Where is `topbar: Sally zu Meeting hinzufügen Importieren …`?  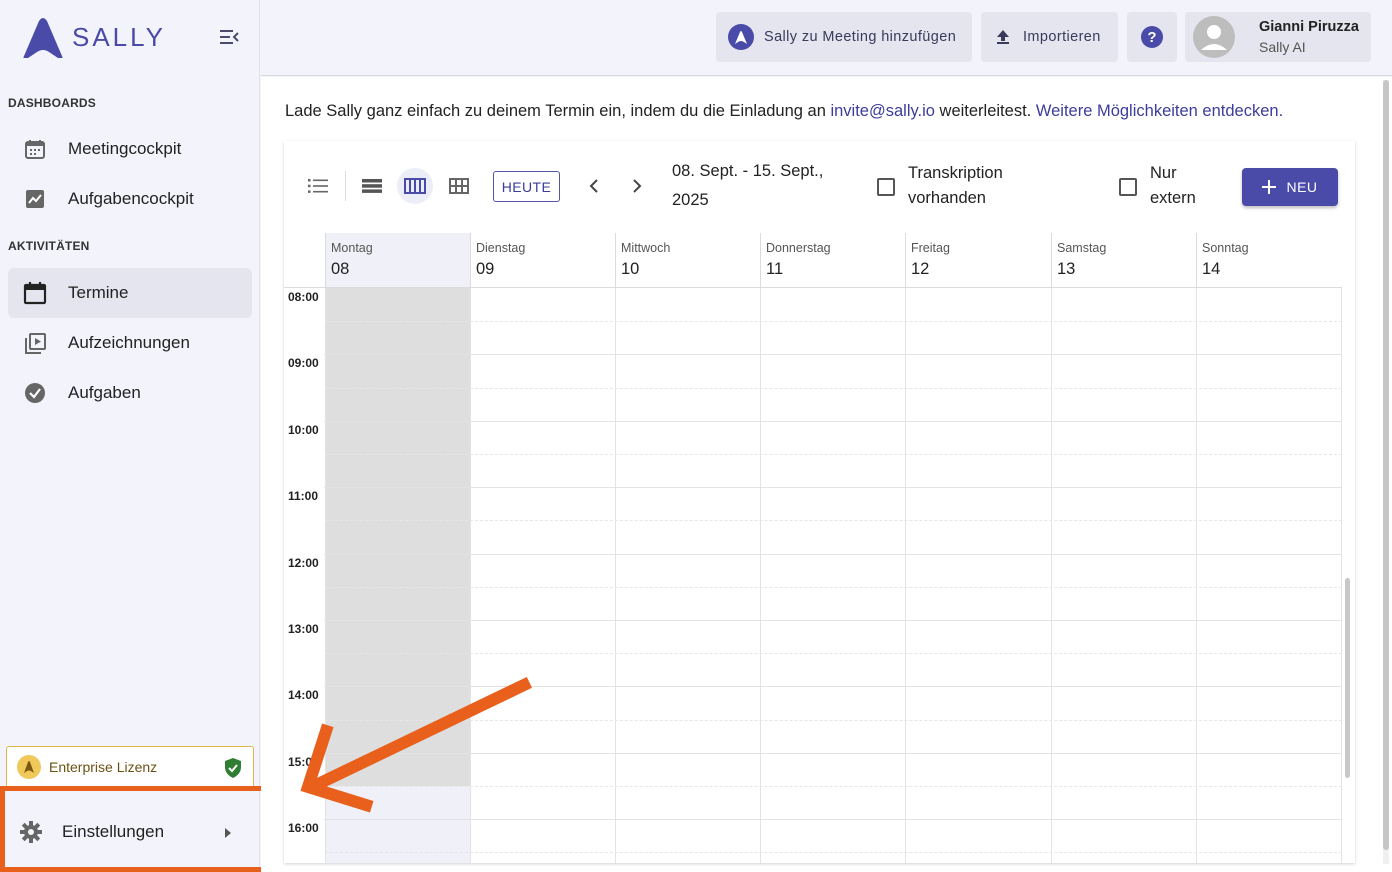 topbar: Sally zu Meeting hinzufügen Importieren … is located at coordinates (826, 38).